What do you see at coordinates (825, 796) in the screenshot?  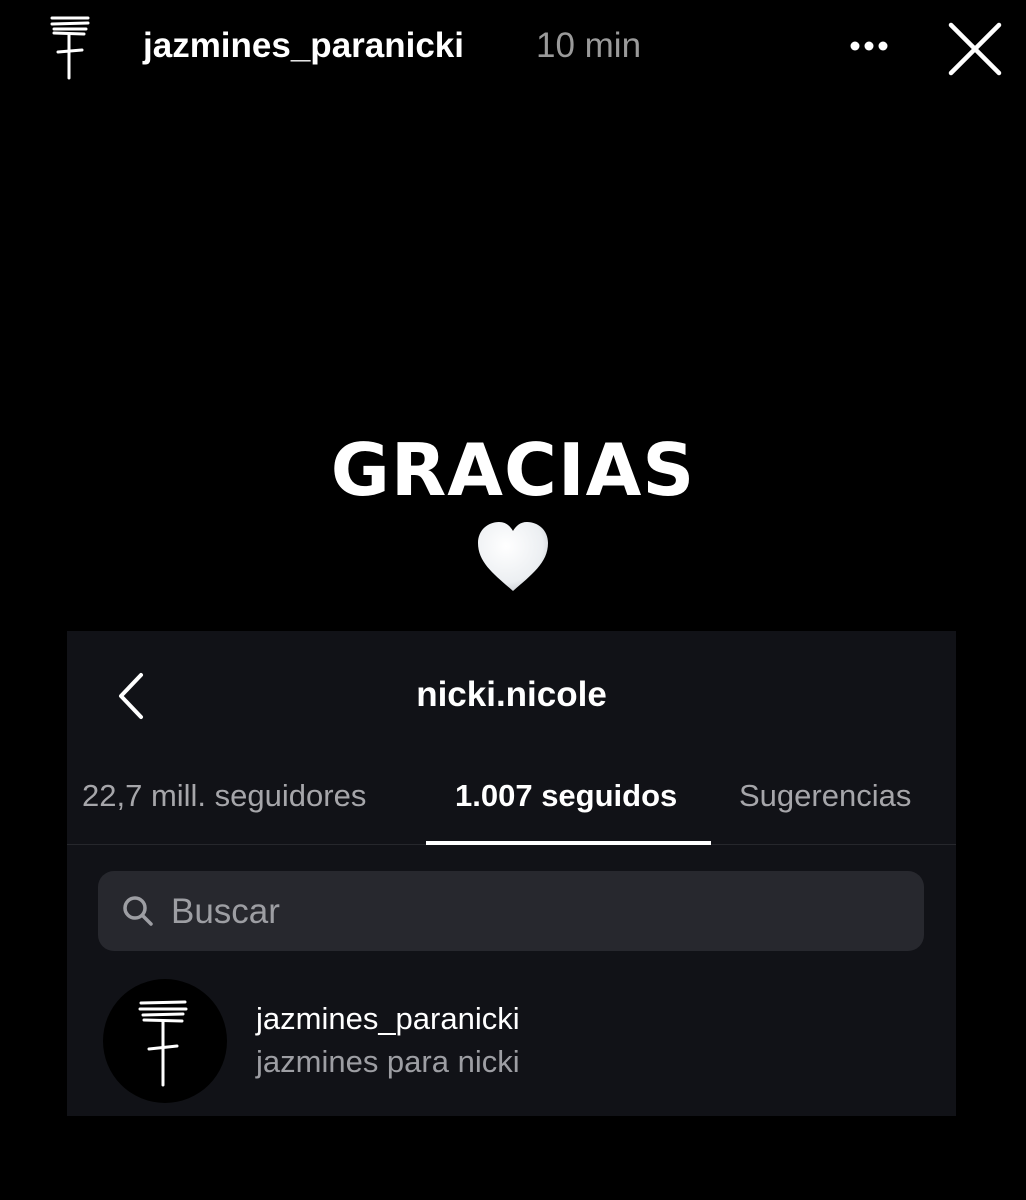 I see `tab-suggestions: Sugerencias` at bounding box center [825, 796].